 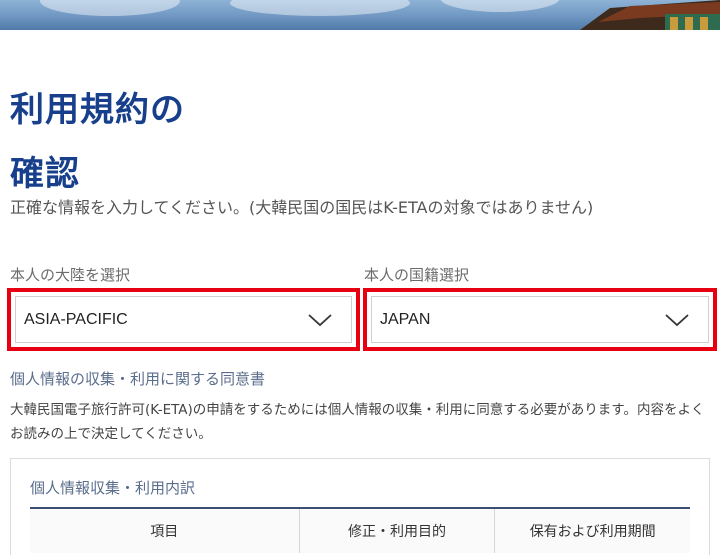 I want to click on continent-select: ASIA-PACIFIC, so click(x=183, y=319).